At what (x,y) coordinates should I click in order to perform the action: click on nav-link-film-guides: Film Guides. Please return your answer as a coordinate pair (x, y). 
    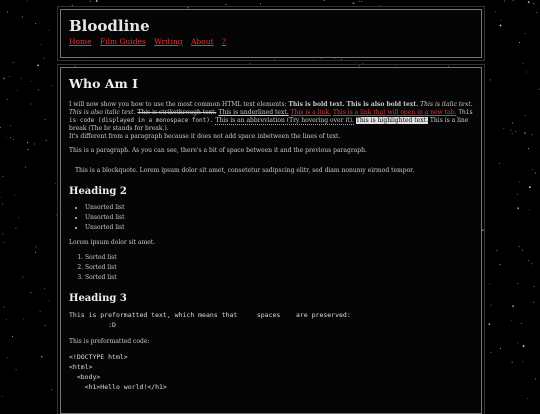
    Looking at the image, I should click on (123, 41).